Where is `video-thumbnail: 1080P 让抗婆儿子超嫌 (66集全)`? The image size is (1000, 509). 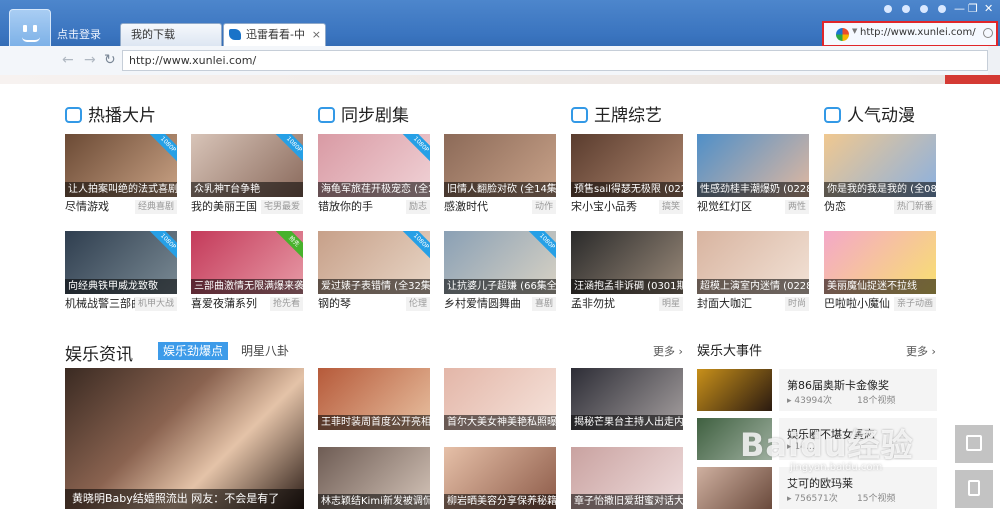
video-thumbnail: 1080P 让抗婆儿子超嫌 (66集全) is located at coordinates (500, 262).